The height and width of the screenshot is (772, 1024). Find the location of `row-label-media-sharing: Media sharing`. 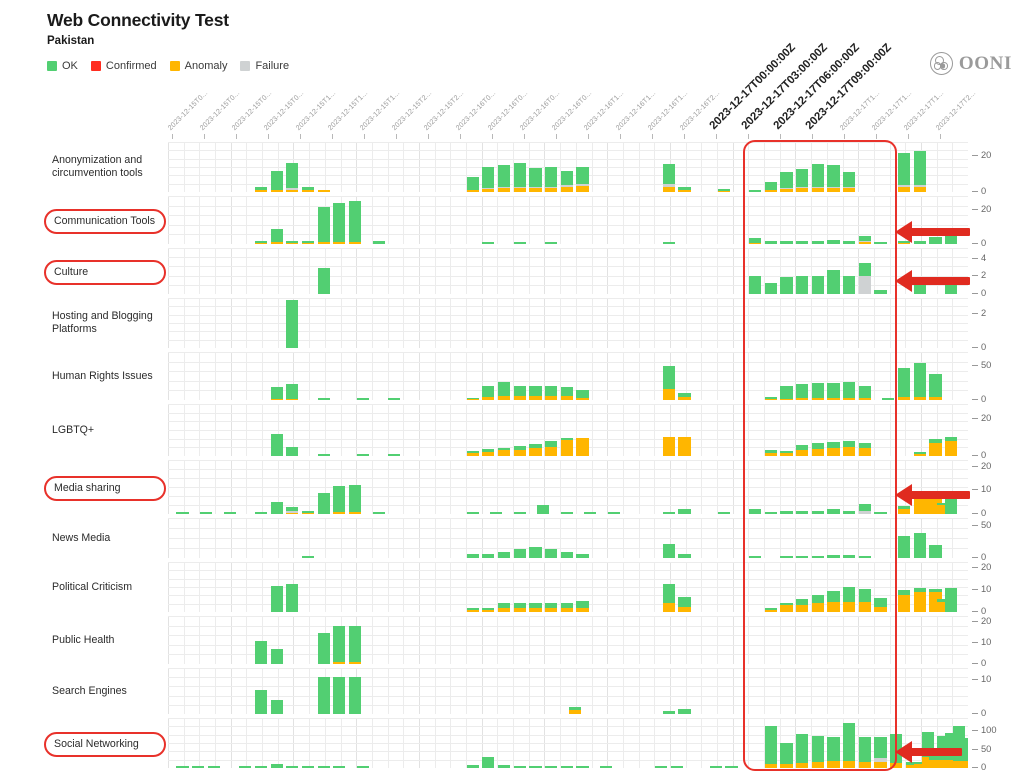

row-label-media-sharing: Media sharing is located at coordinates (105, 488).